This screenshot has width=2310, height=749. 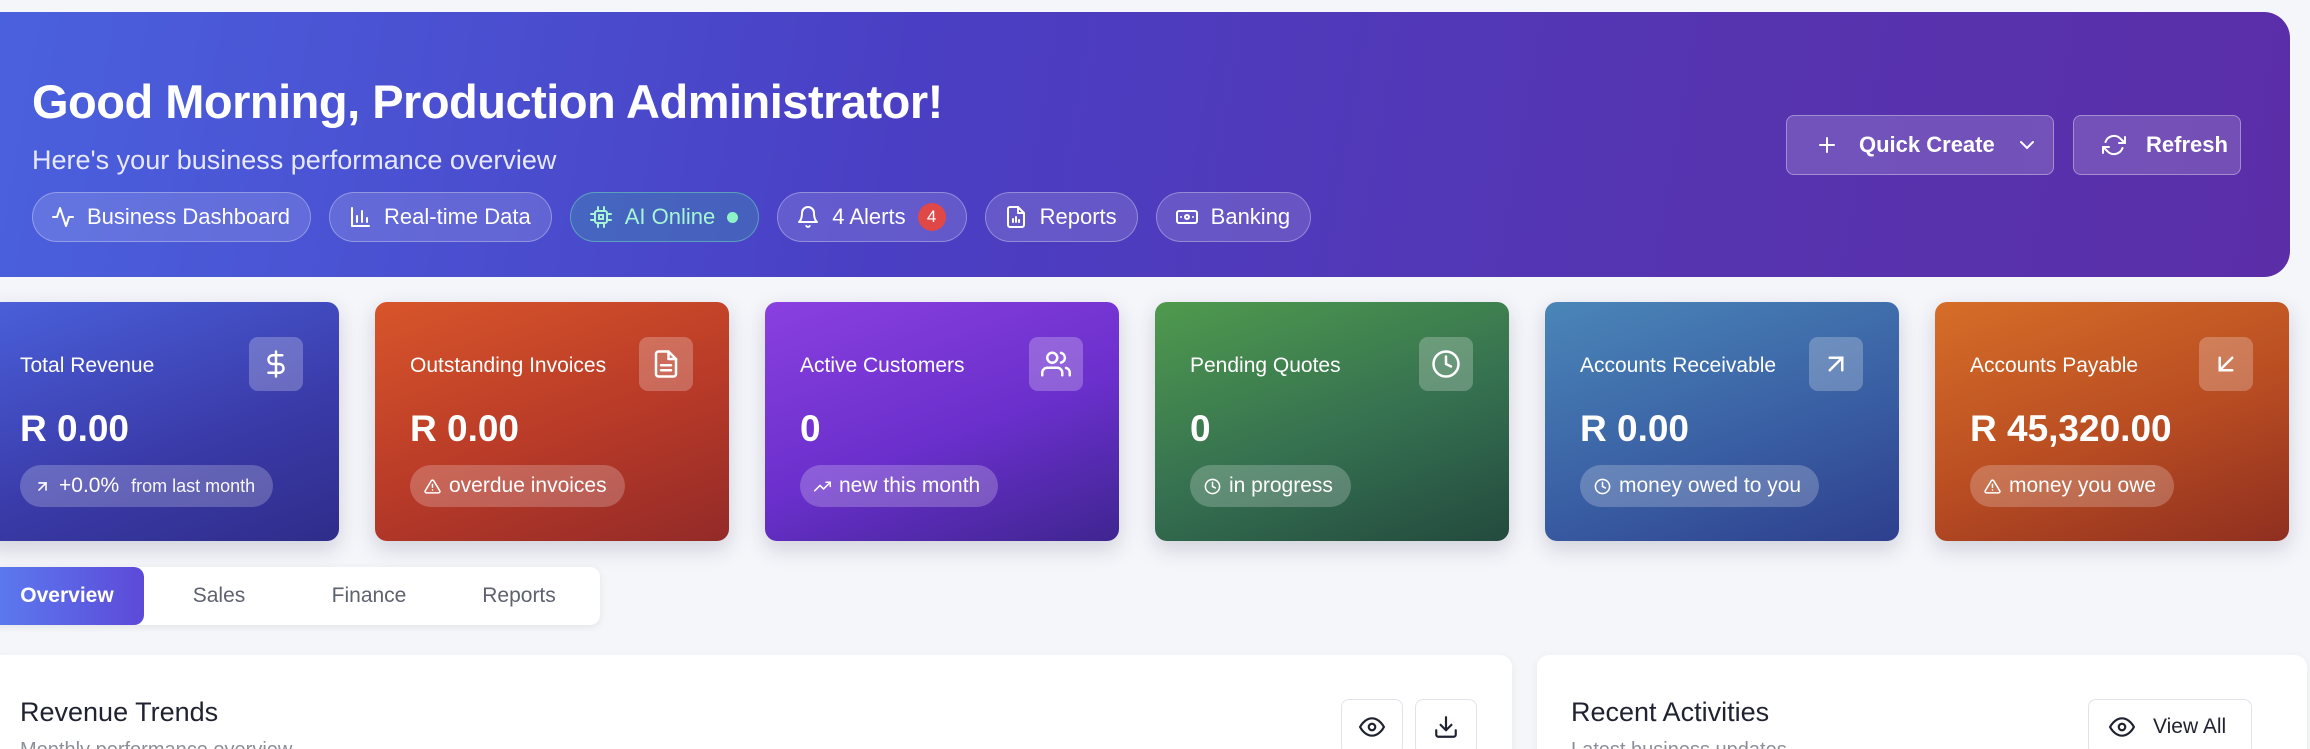 I want to click on bell-icon, so click(x=808, y=217).